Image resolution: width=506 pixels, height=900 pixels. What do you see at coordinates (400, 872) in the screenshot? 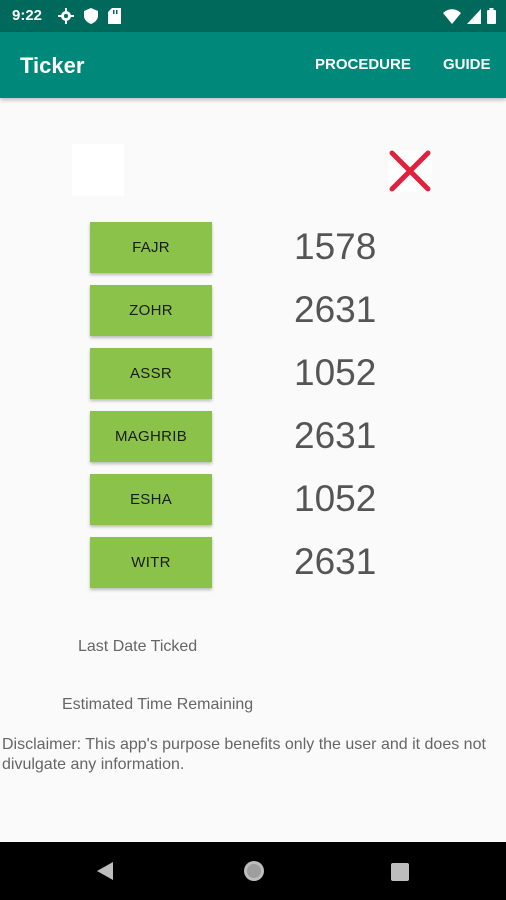
I see `recents-icon` at bounding box center [400, 872].